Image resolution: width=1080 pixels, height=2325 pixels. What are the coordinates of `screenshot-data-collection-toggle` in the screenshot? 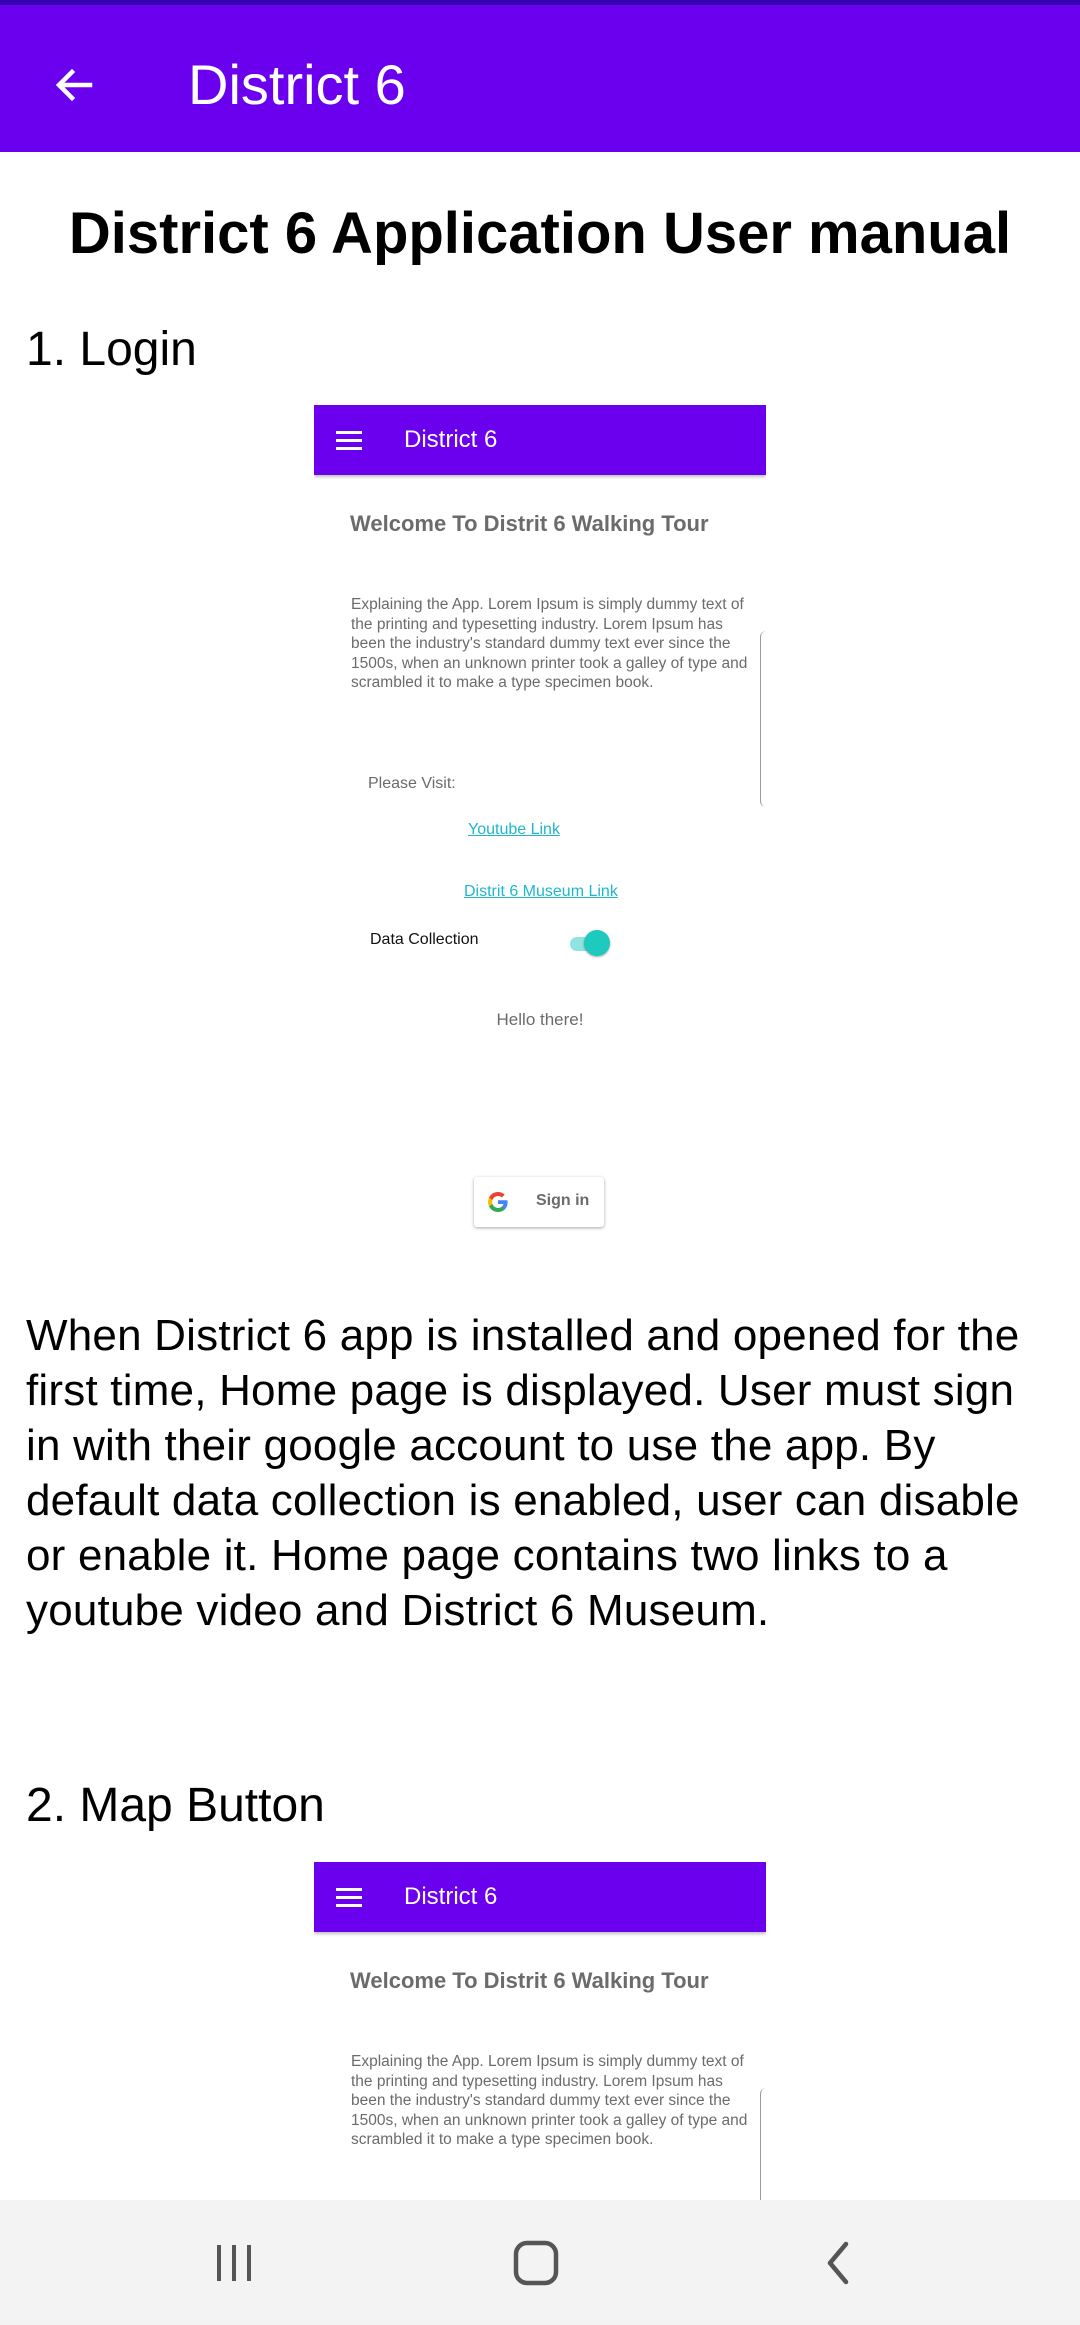 It's located at (589, 943).